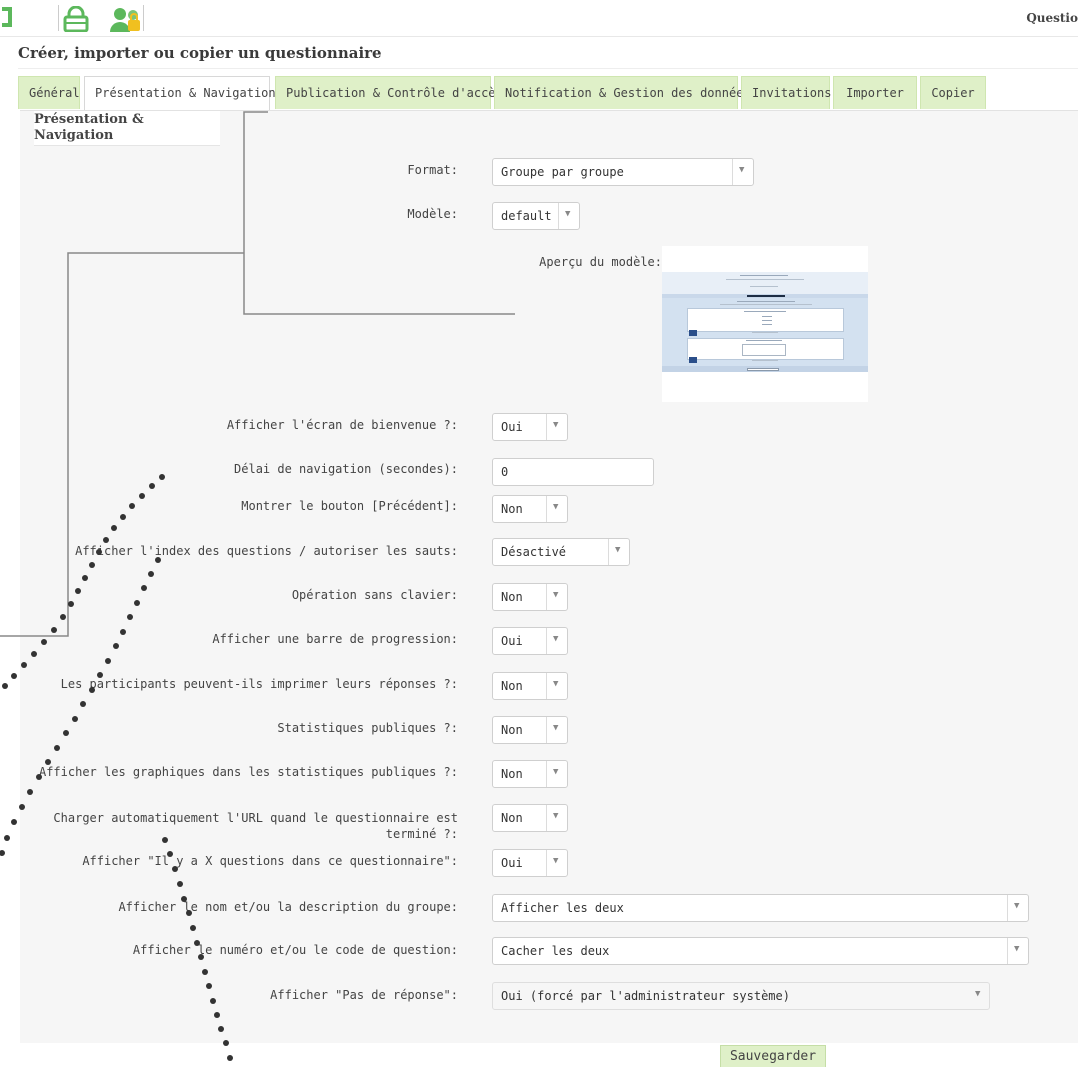 The image size is (1078, 1068). Describe the element at coordinates (7, 17) in the screenshot. I see `home-icon` at that location.